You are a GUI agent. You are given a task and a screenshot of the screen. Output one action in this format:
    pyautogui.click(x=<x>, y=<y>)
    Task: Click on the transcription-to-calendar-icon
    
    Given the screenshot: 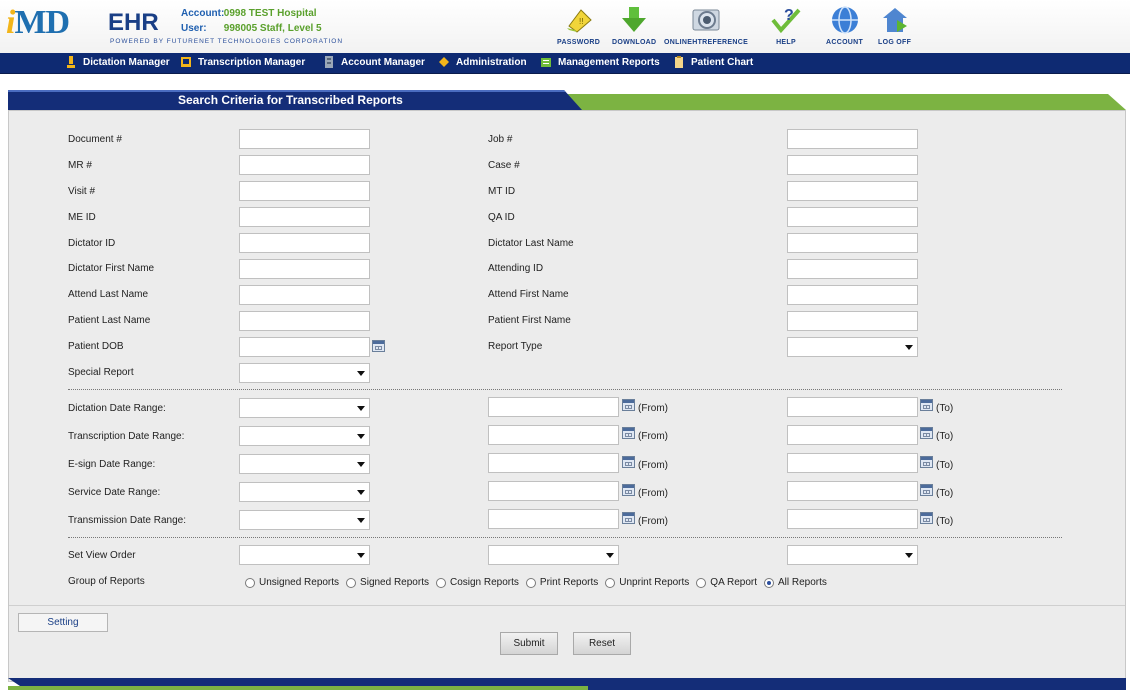 What is the action you would take?
    pyautogui.click(x=926, y=433)
    